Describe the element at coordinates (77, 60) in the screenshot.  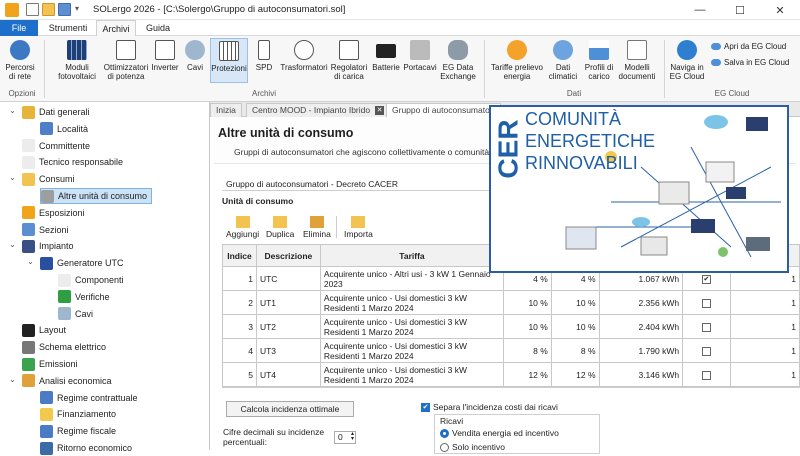
I see `moduli-fotovoltaici-button: Moduli fotovoltaici` at that location.